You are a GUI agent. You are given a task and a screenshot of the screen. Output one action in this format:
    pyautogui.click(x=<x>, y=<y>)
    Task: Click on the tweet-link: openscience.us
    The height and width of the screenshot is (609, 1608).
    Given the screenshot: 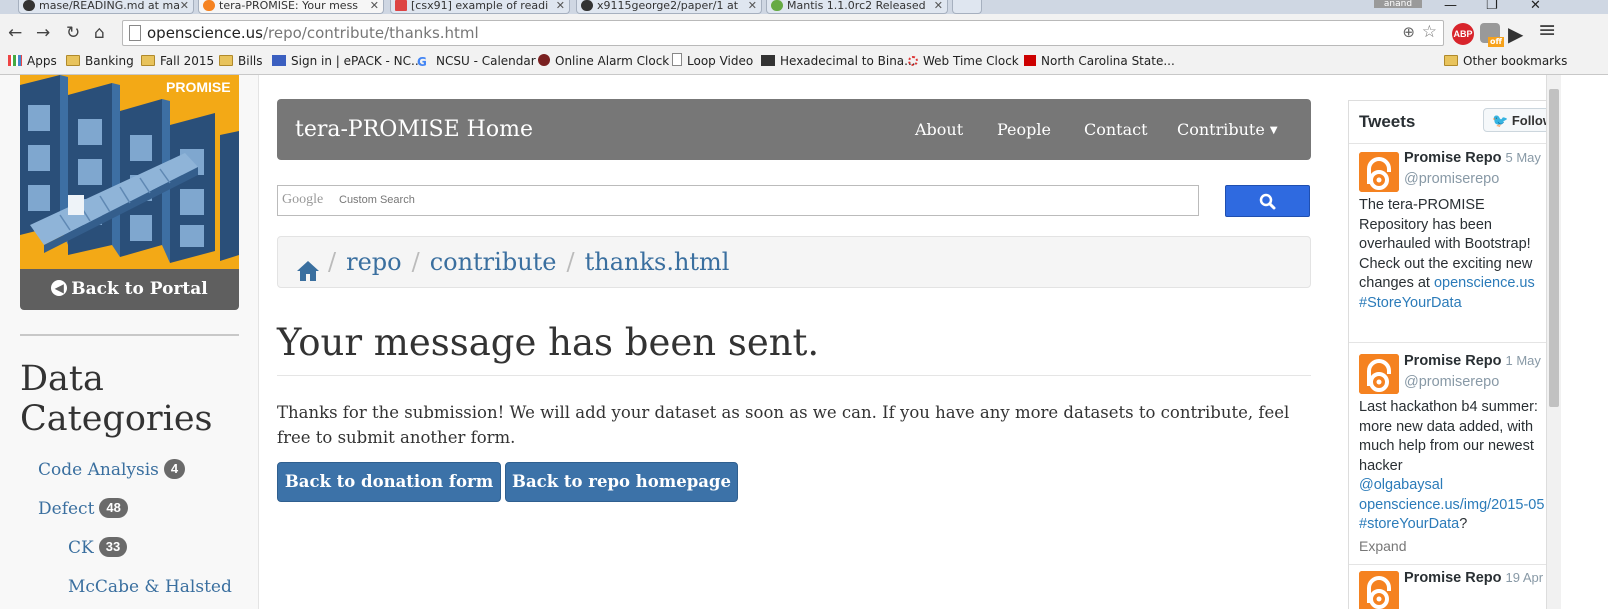 What is the action you would take?
    pyautogui.click(x=1484, y=283)
    